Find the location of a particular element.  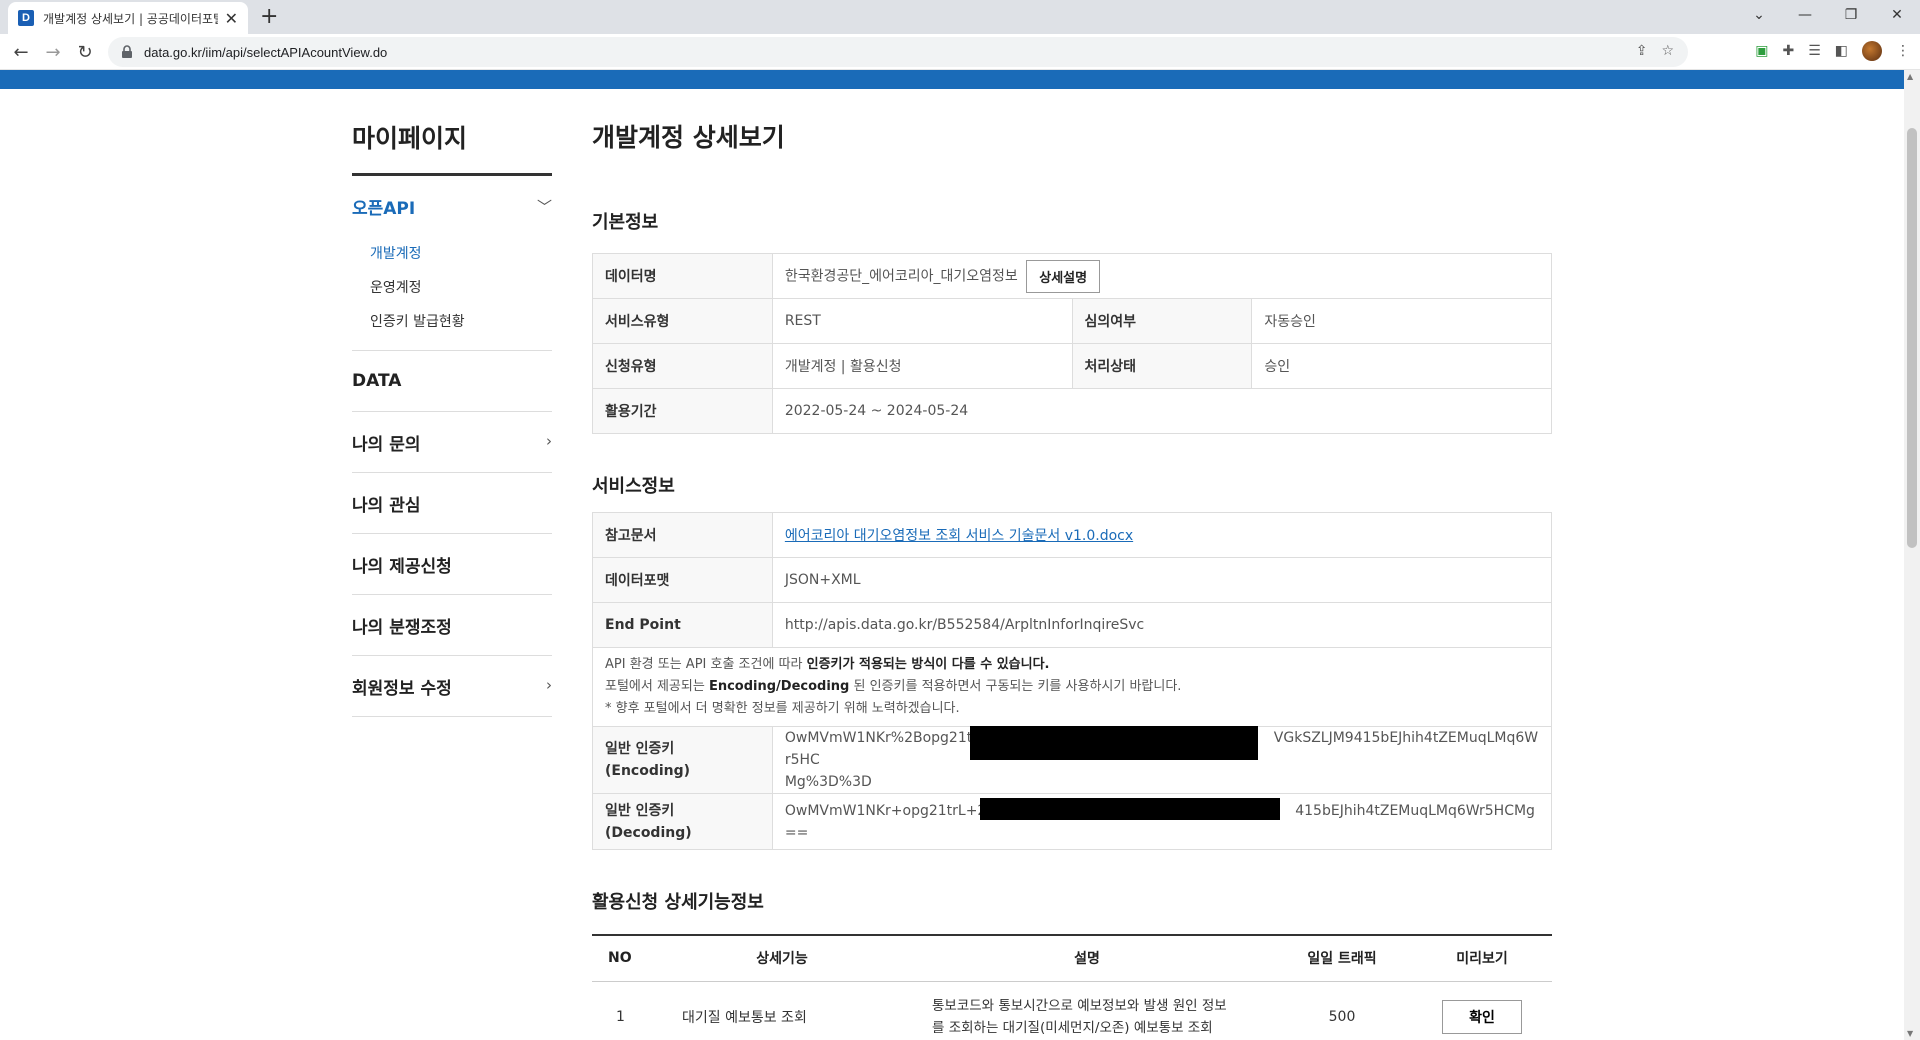

tab-close-icon: ✕ is located at coordinates (231, 18).